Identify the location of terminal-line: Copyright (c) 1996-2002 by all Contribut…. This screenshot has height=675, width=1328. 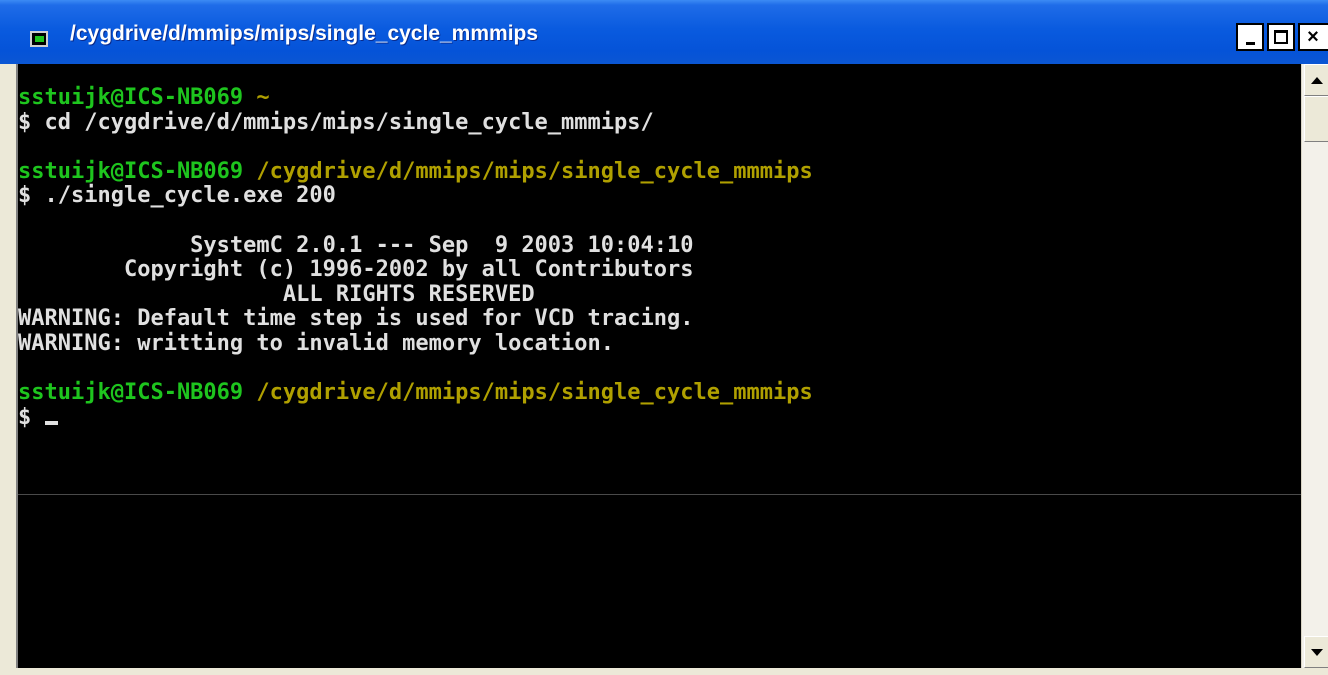
(415, 270).